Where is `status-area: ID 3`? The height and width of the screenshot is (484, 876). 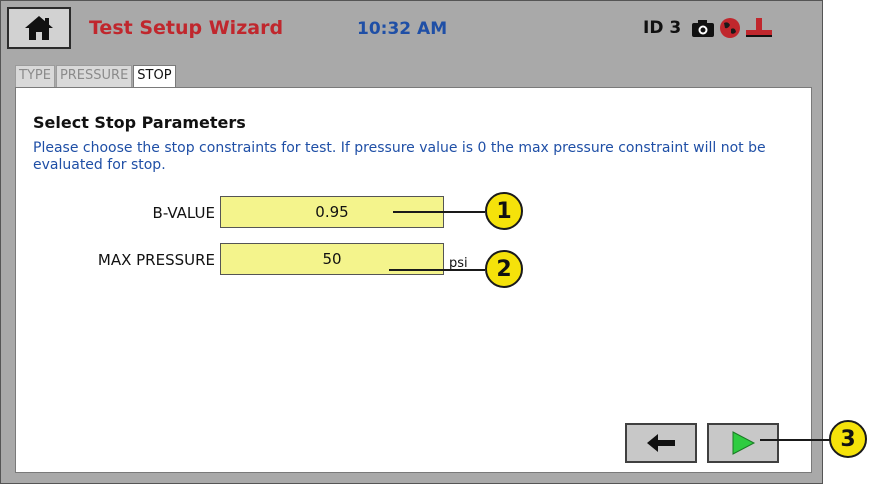 status-area: ID 3 is located at coordinates (708, 28).